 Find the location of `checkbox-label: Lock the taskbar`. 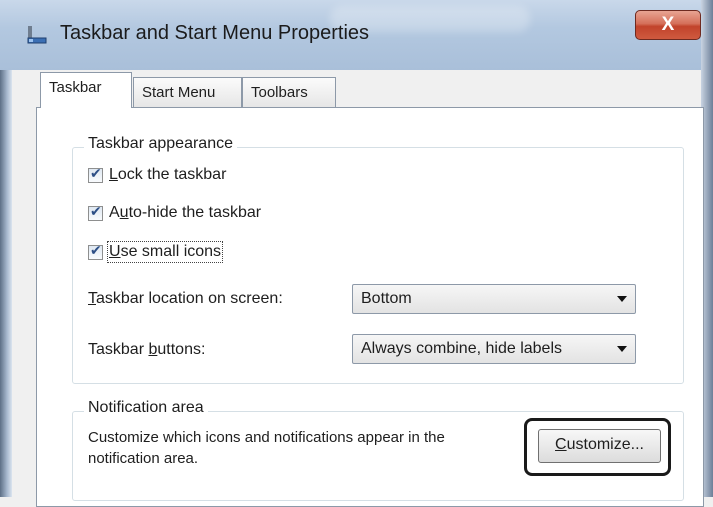

checkbox-label: Lock the taskbar is located at coordinates (168, 174).